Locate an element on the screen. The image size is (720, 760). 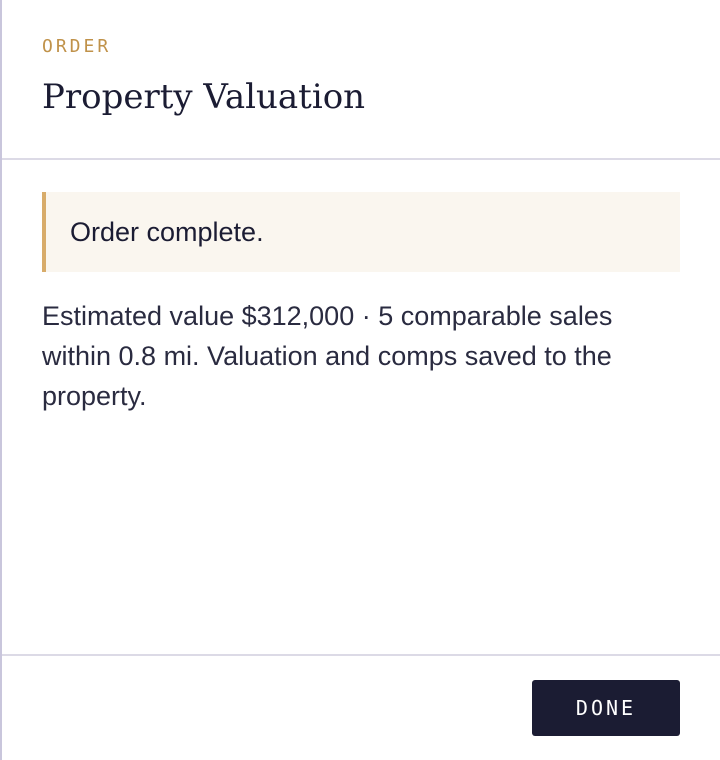
status-notice: Order complete. is located at coordinates (361, 232).